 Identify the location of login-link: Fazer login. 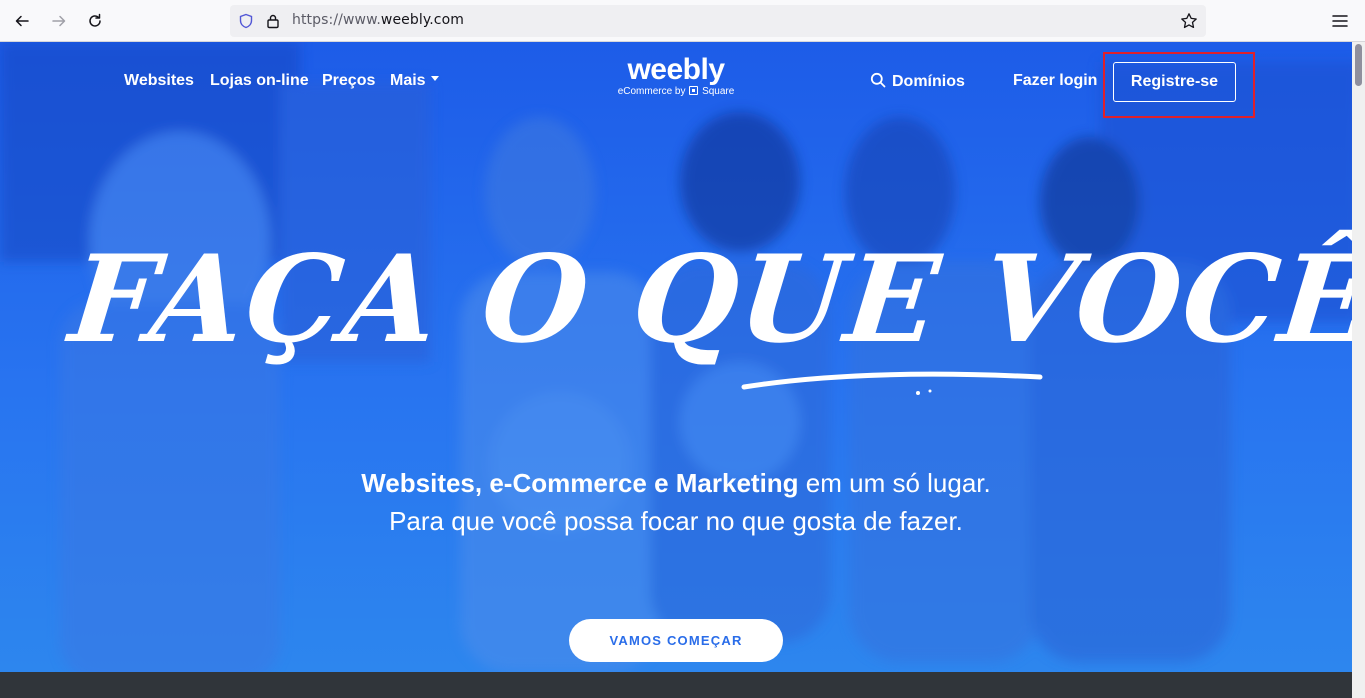
(1055, 81).